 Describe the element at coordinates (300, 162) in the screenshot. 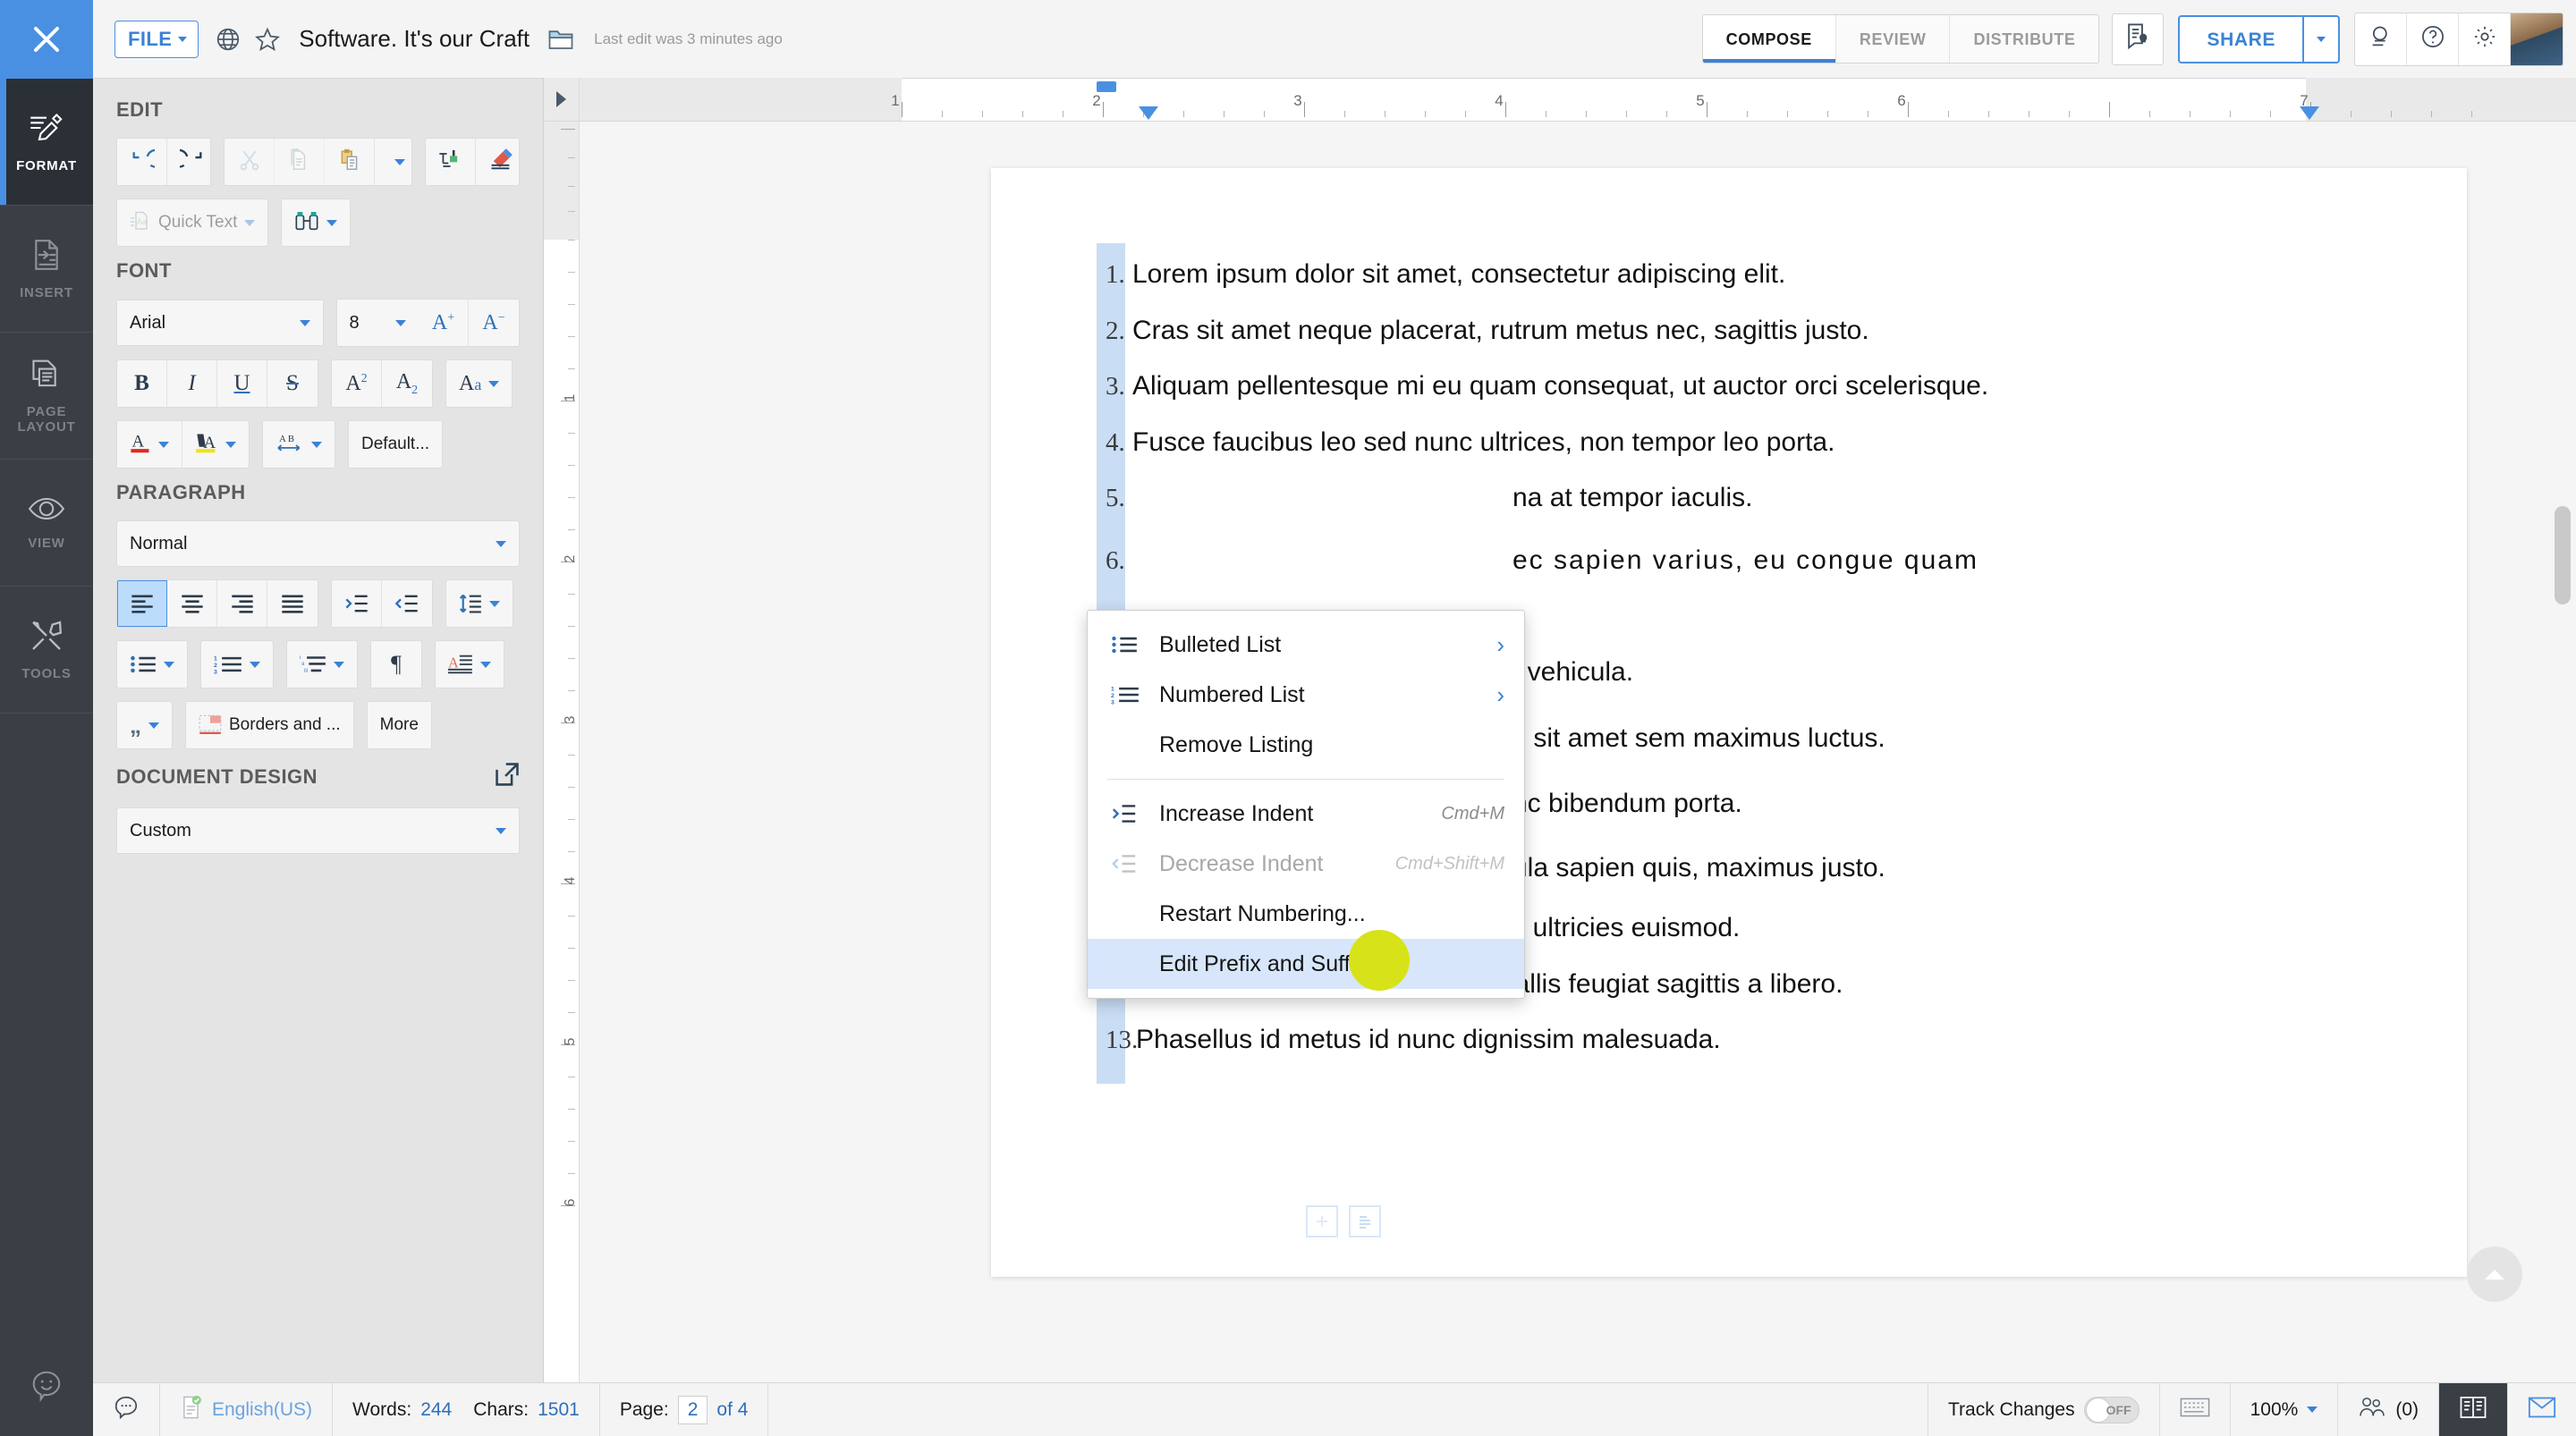

I see `copy-button` at that location.